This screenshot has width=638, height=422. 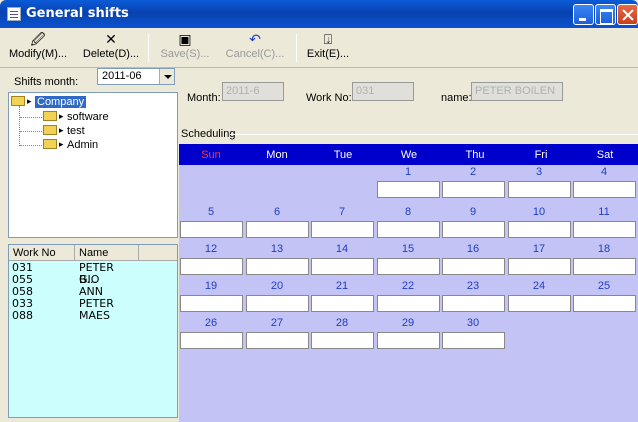 What do you see at coordinates (604, 286) in the screenshot?
I see `day-number: 25` at bounding box center [604, 286].